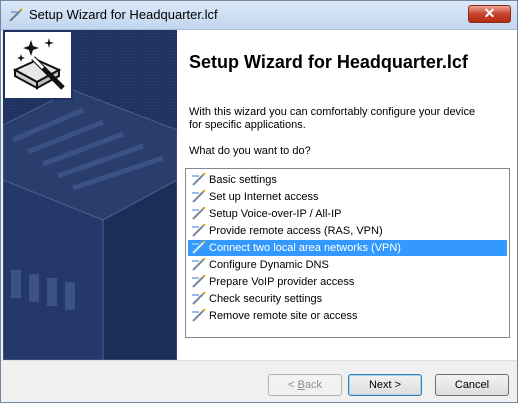 The width and height of the screenshot is (518, 403). Describe the element at coordinates (385, 385) in the screenshot. I see `next-button: Next >` at that location.